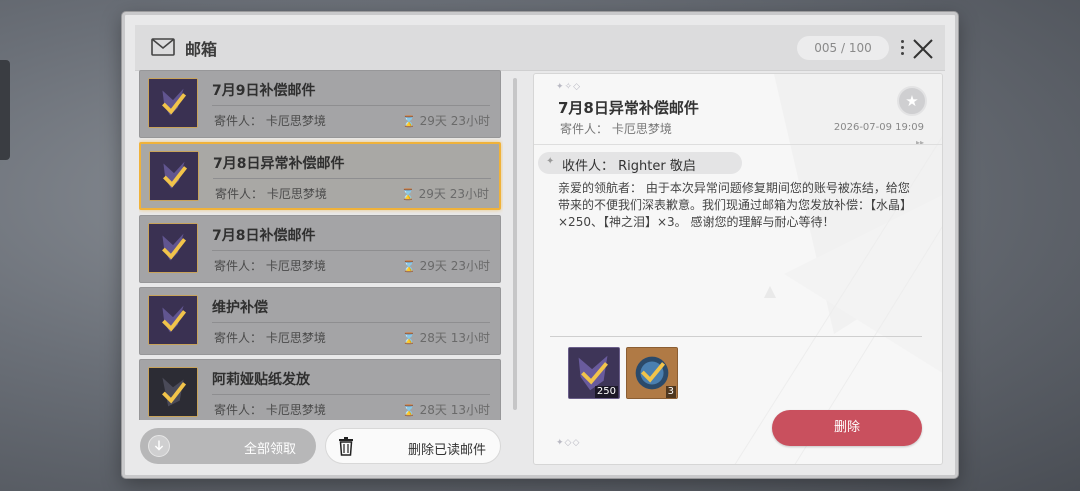 This screenshot has height=491, width=1080. What do you see at coordinates (346, 446) in the screenshot?
I see `trash-icon` at bounding box center [346, 446].